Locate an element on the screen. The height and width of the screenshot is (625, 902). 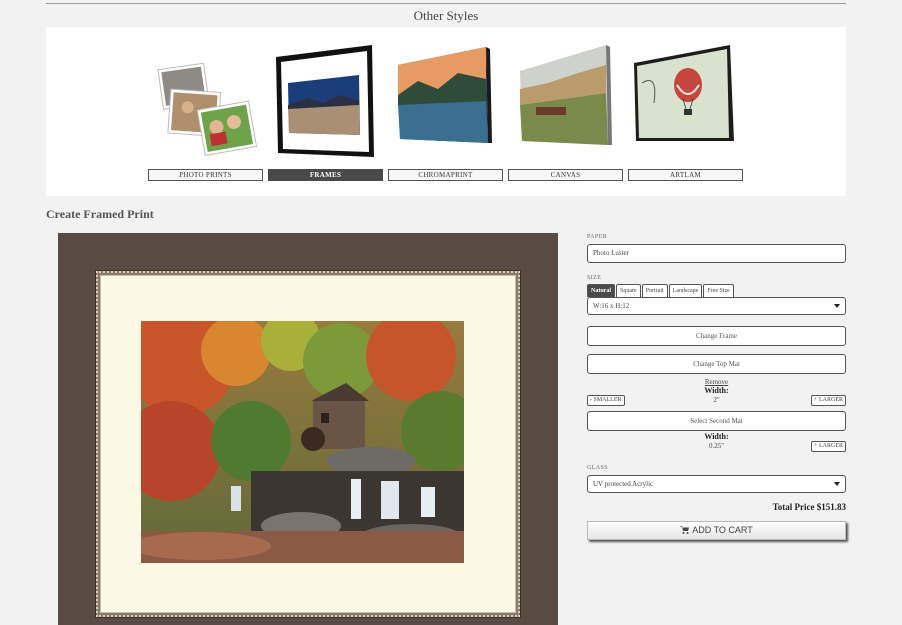
top-mat-width-row: 2" - SMALLER + LARGER is located at coordinates (716, 401).